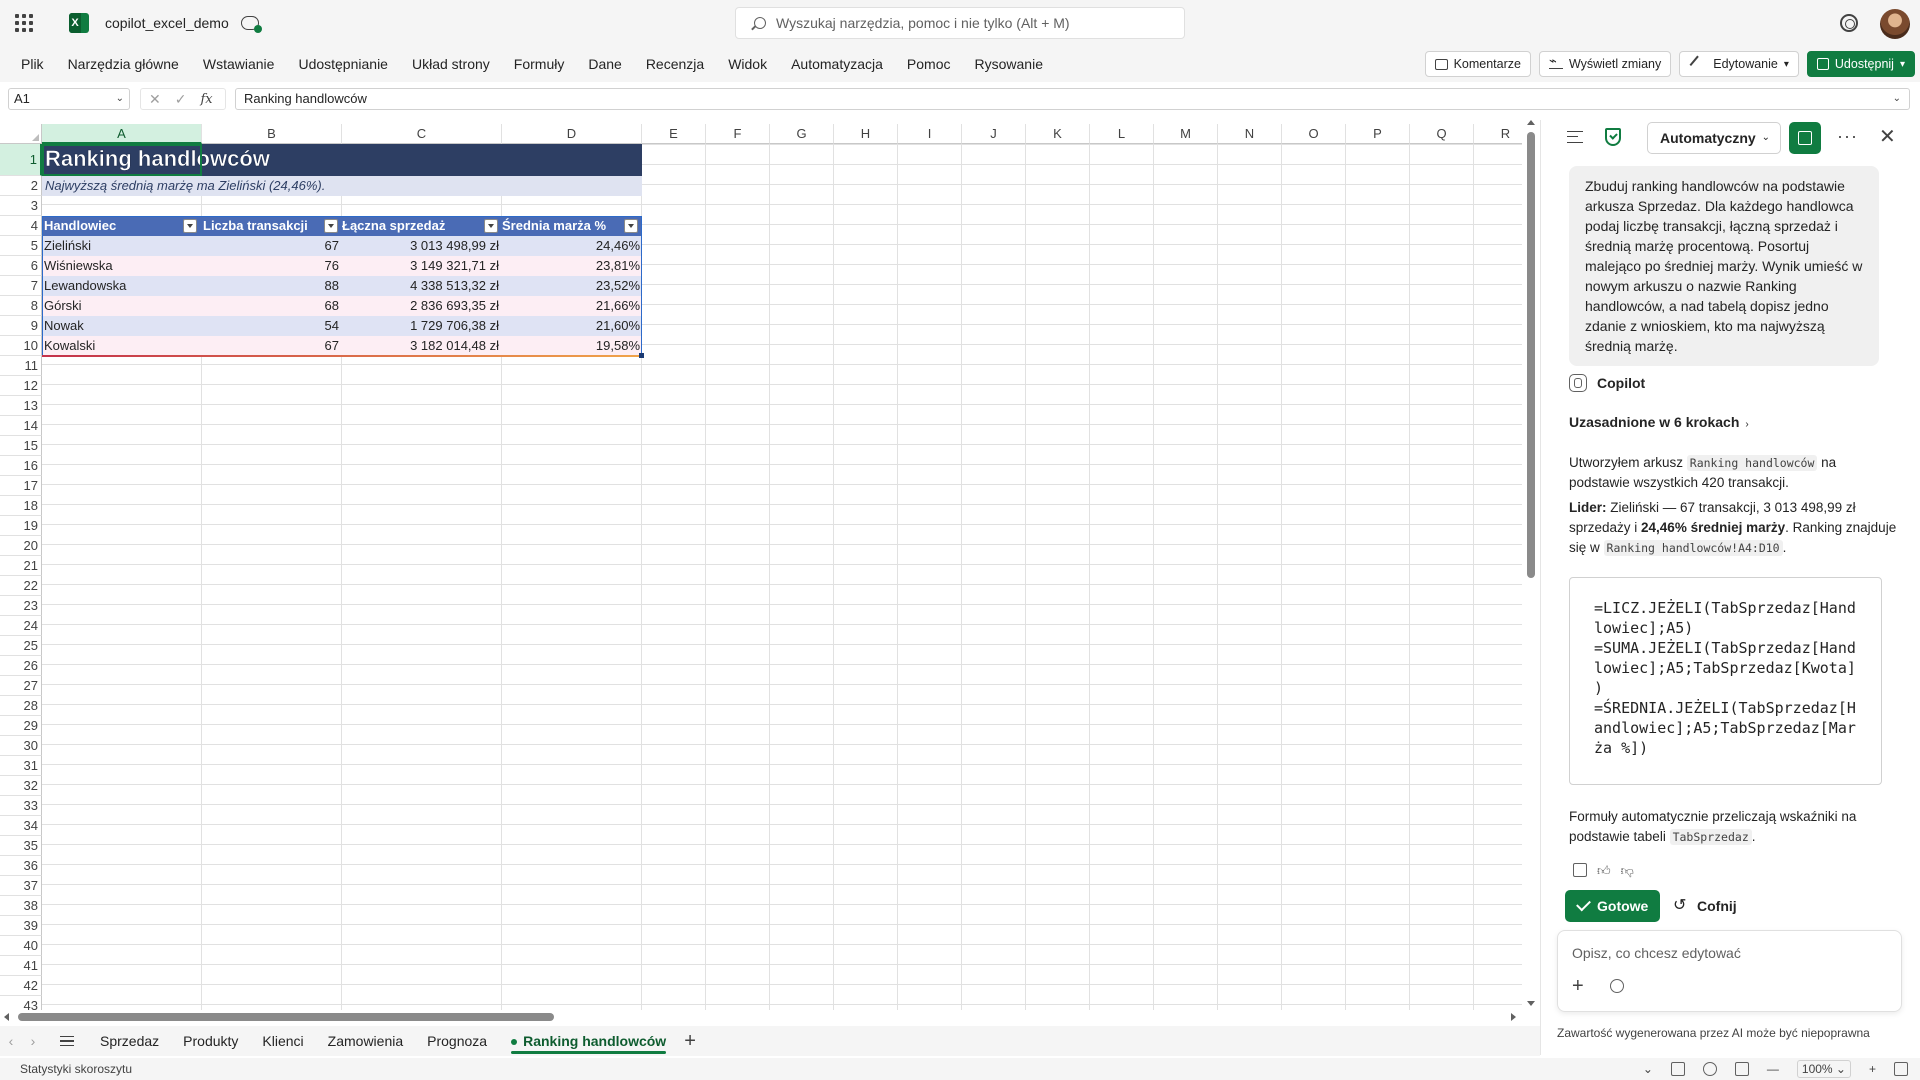 This screenshot has height=1080, width=1920. I want to click on row-header: 39, so click(21, 926).